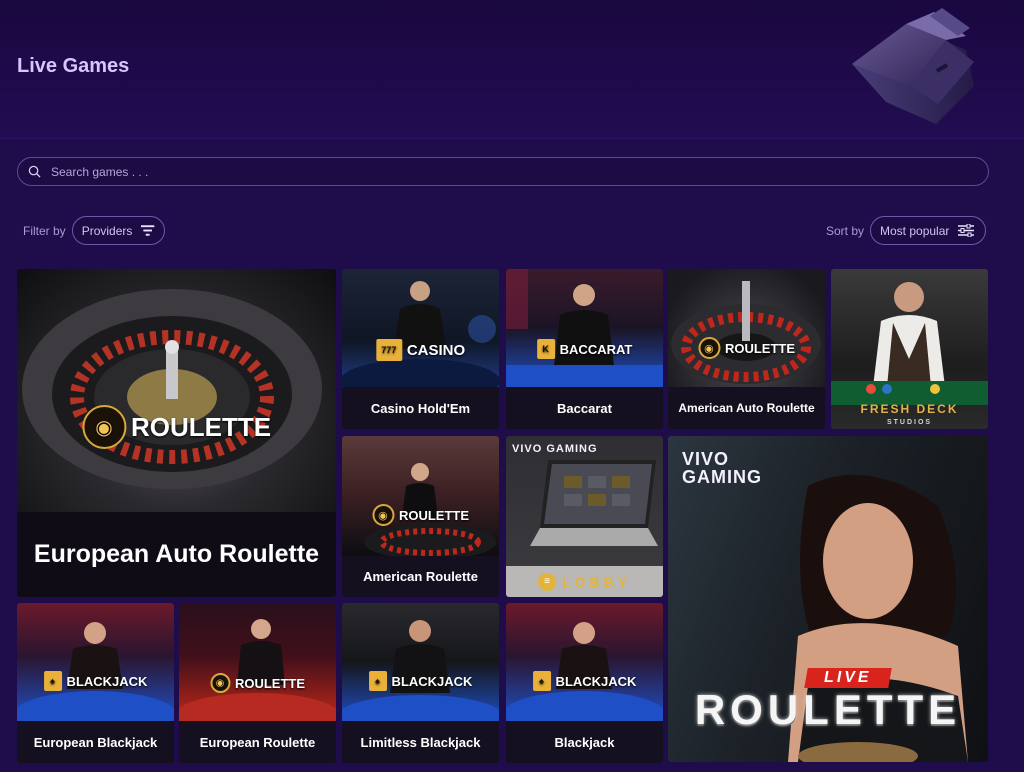 The width and height of the screenshot is (1024, 772). I want to click on game-tile-limitless-blackjack: ♠ BLACKJACK Limitless Blackjack, so click(420, 683).